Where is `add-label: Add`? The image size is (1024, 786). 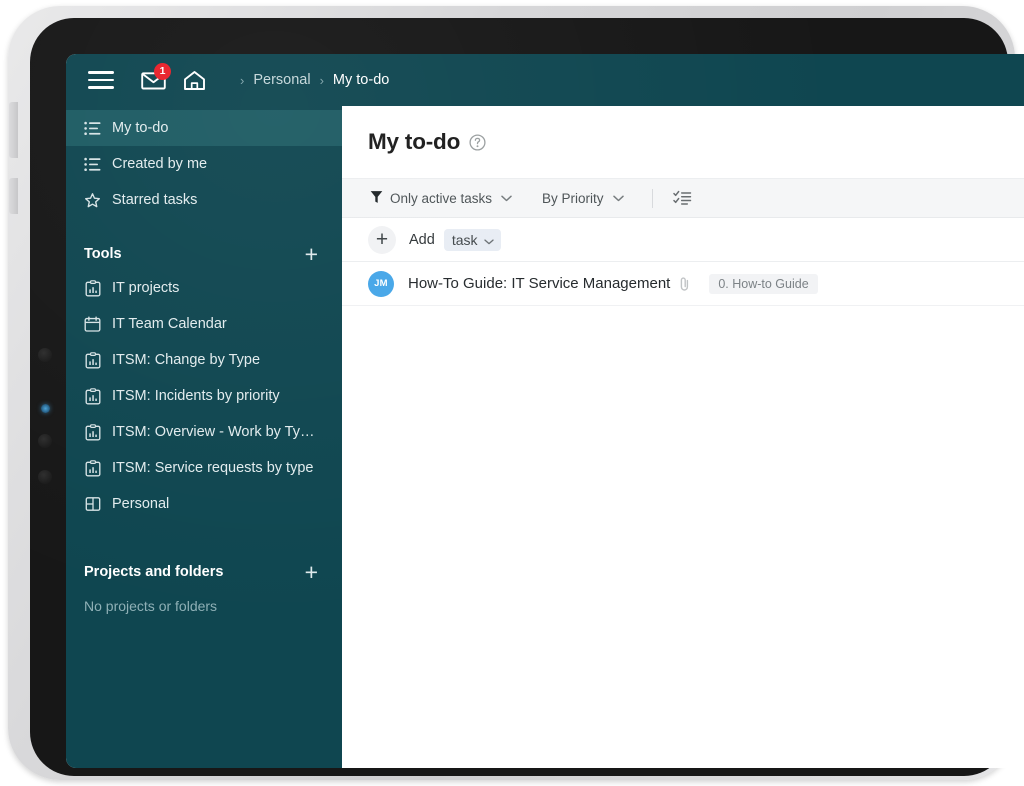 add-label: Add is located at coordinates (422, 240).